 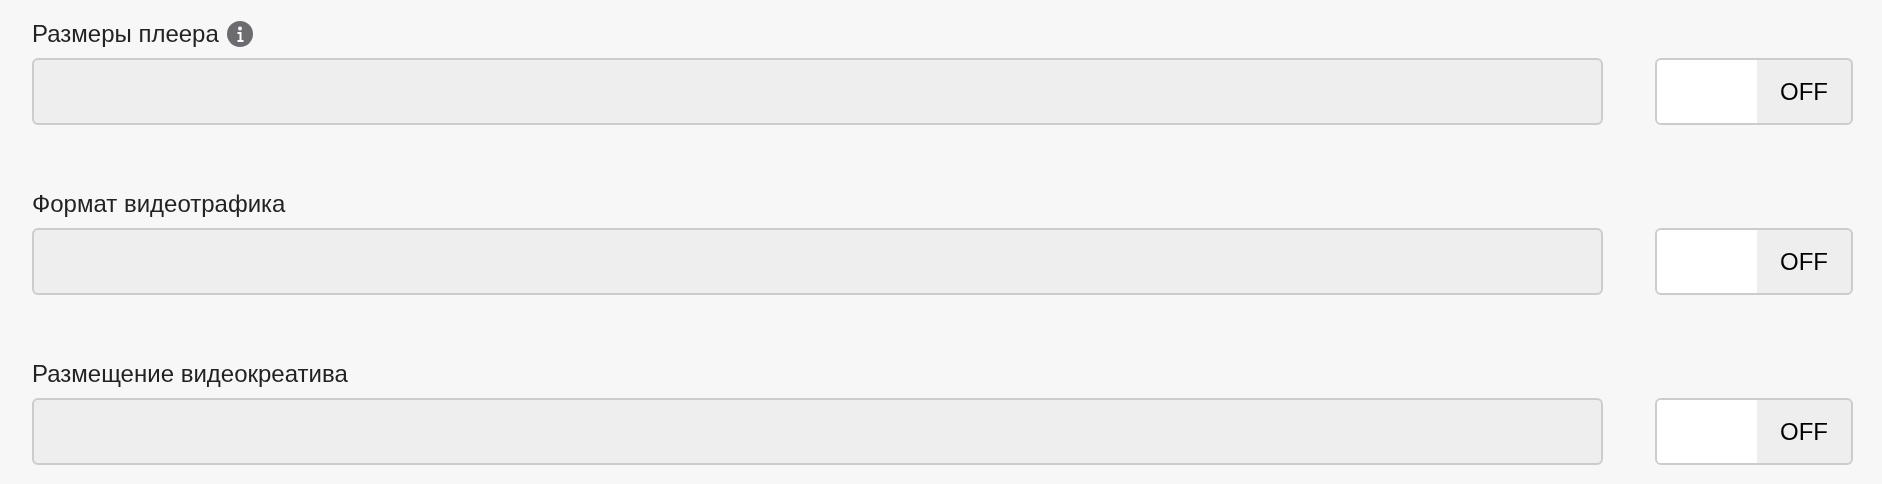 I want to click on field-label: Формат видеотрафика, so click(x=159, y=204).